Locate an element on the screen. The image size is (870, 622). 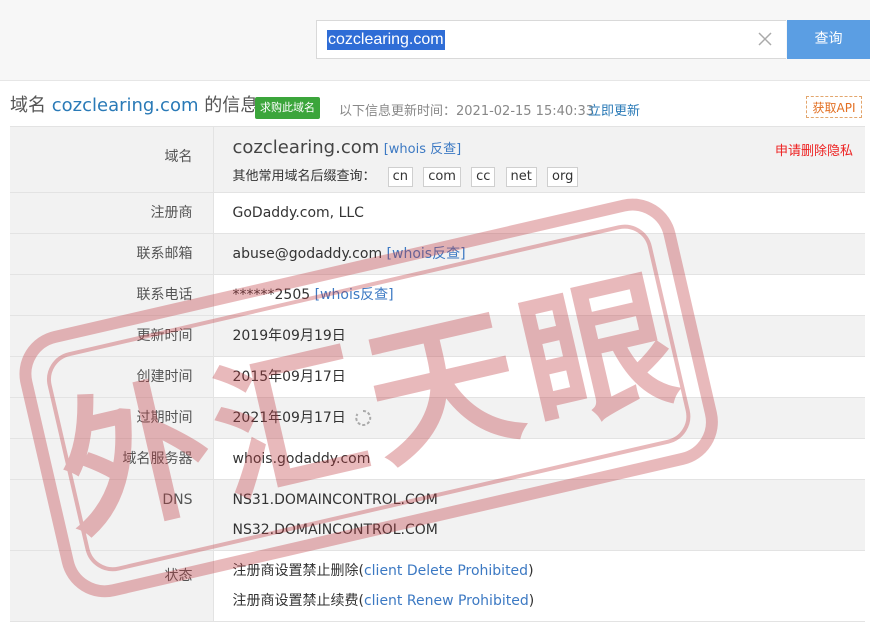
update-time-text: 以下信息更新时间：2021-02-15 15:40:33 is located at coordinates (467, 111).